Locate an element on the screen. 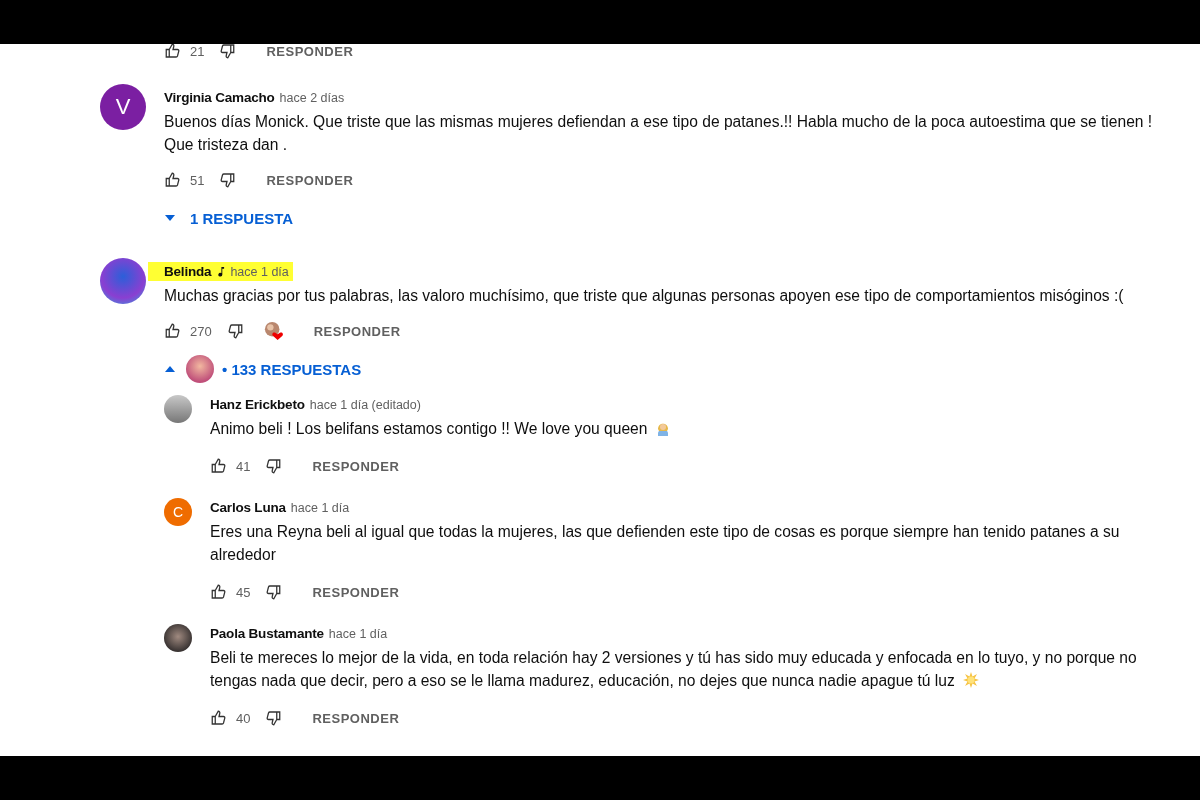 Image resolution: width=1200 pixels, height=800 pixels. comment-text: Beli te mereces lo mejor de la vida, en toda relación hay 2 versiones y tú has sido muy educada y enfocada en lo tuyo, y no porque no tengas nada que decir, pero a eso se le llama madurez, educación, no dejes que nunca nadie apague tú luz is located at coordinates (673, 669).